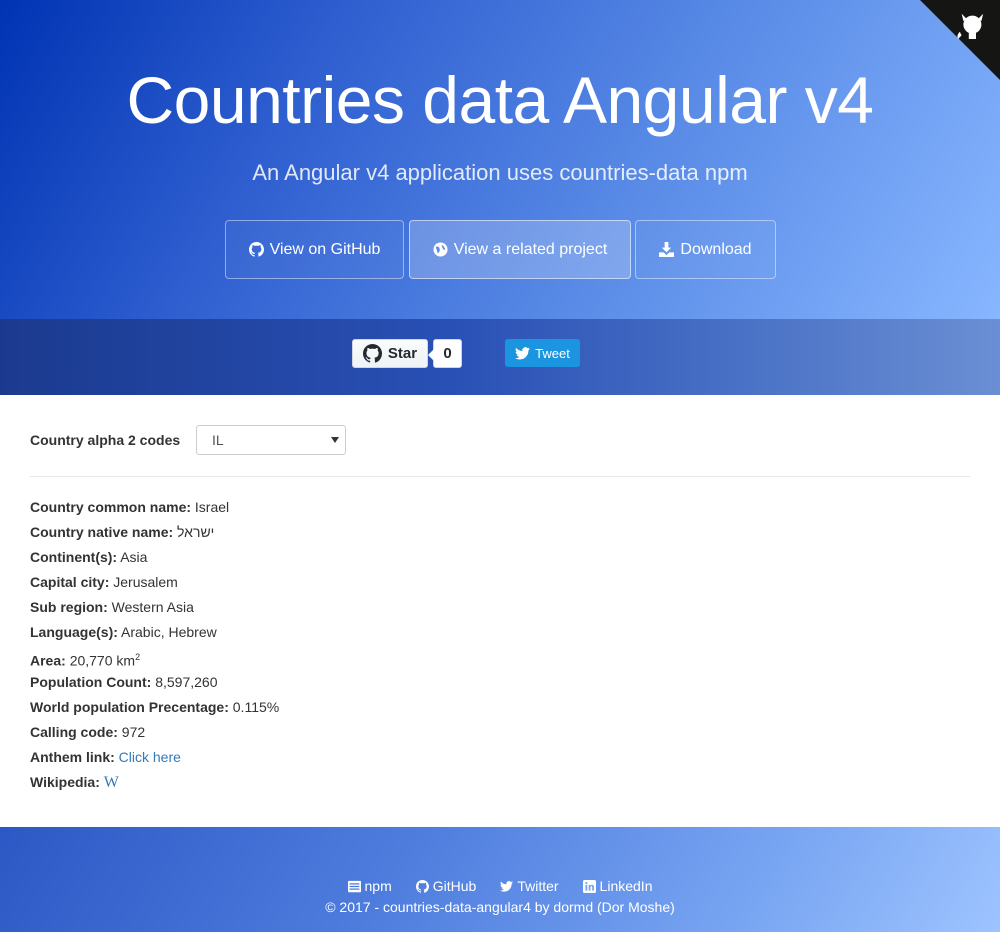  I want to click on anthem-link: Click here, so click(150, 757).